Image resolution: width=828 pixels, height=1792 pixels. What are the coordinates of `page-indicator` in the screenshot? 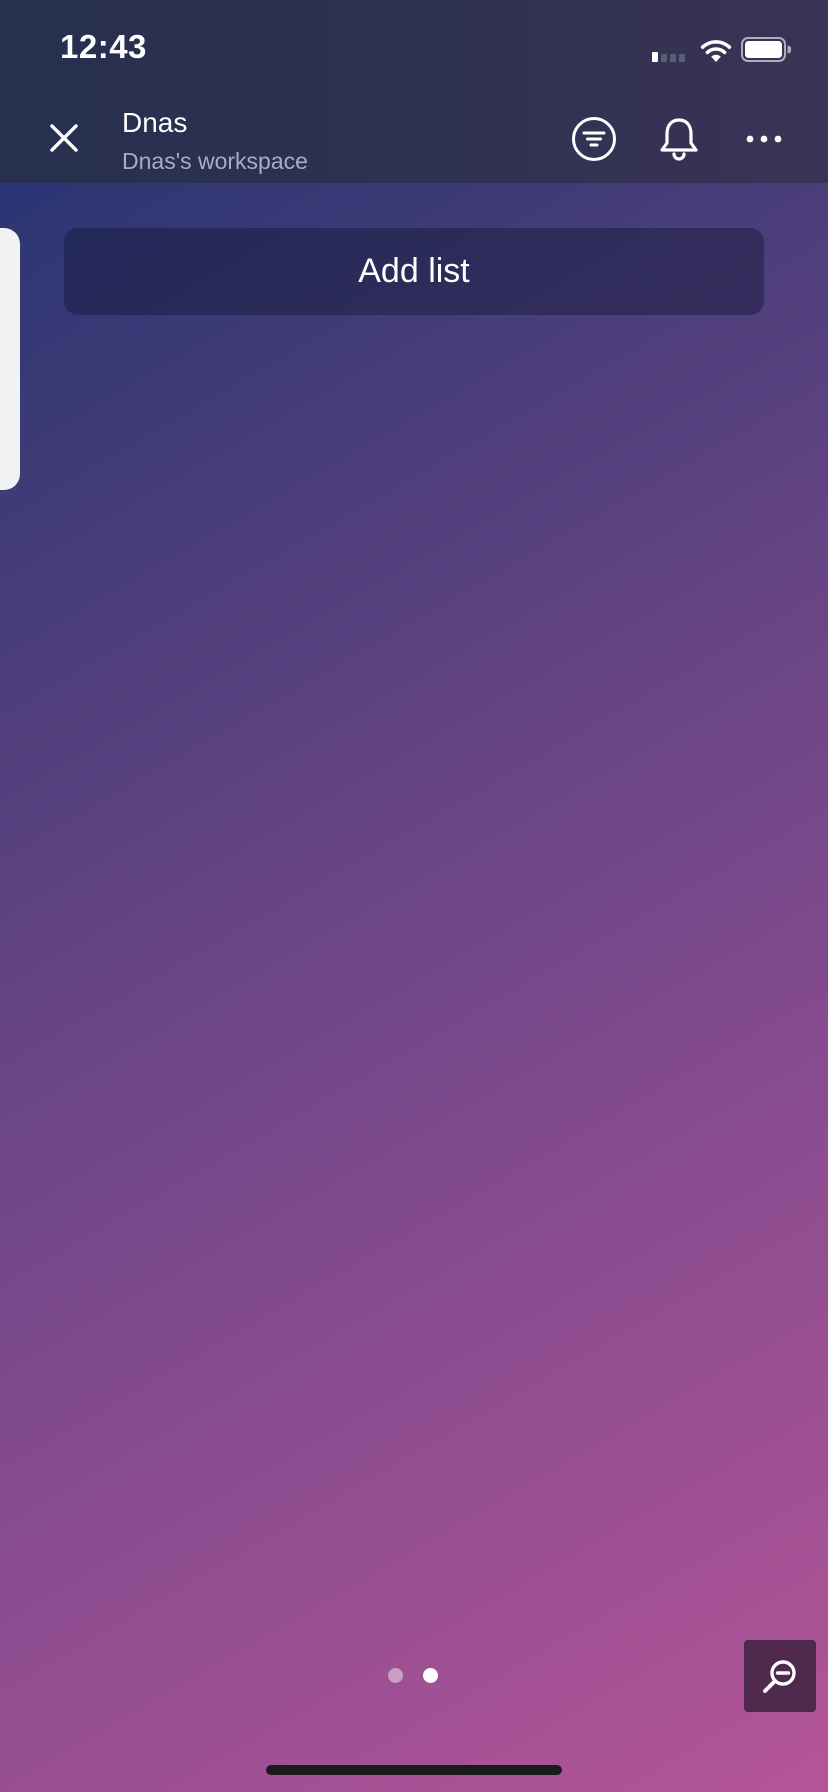 It's located at (413, 1676).